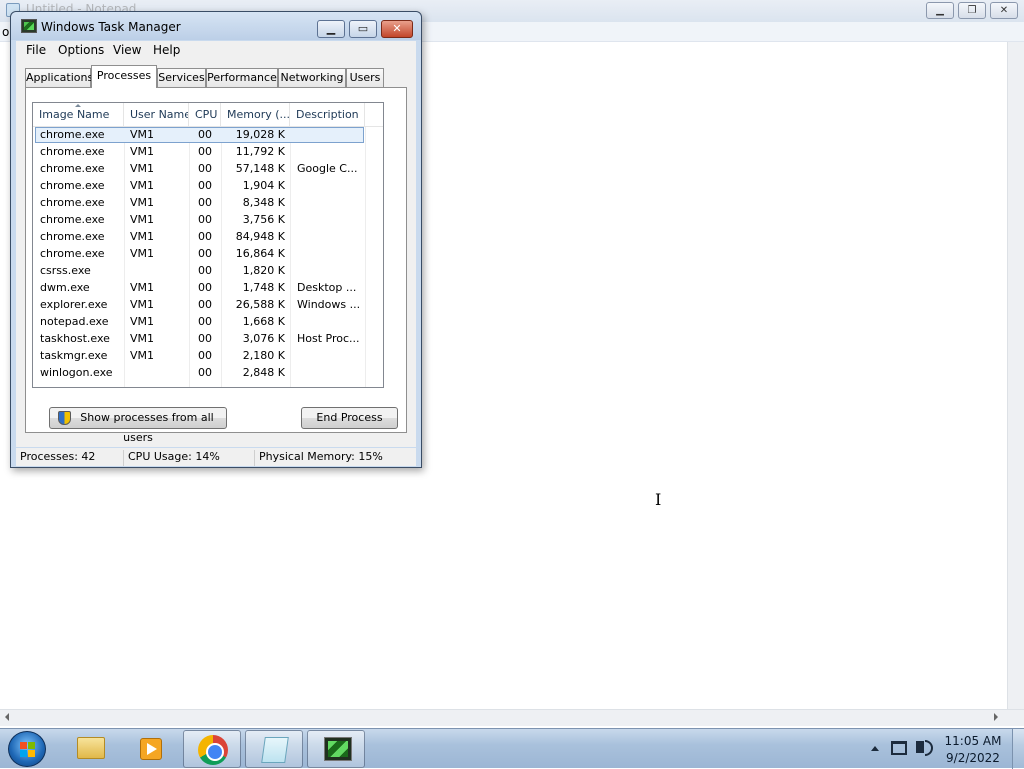 The image size is (1024, 769). I want to click on column-user-name: User Name, so click(156, 115).